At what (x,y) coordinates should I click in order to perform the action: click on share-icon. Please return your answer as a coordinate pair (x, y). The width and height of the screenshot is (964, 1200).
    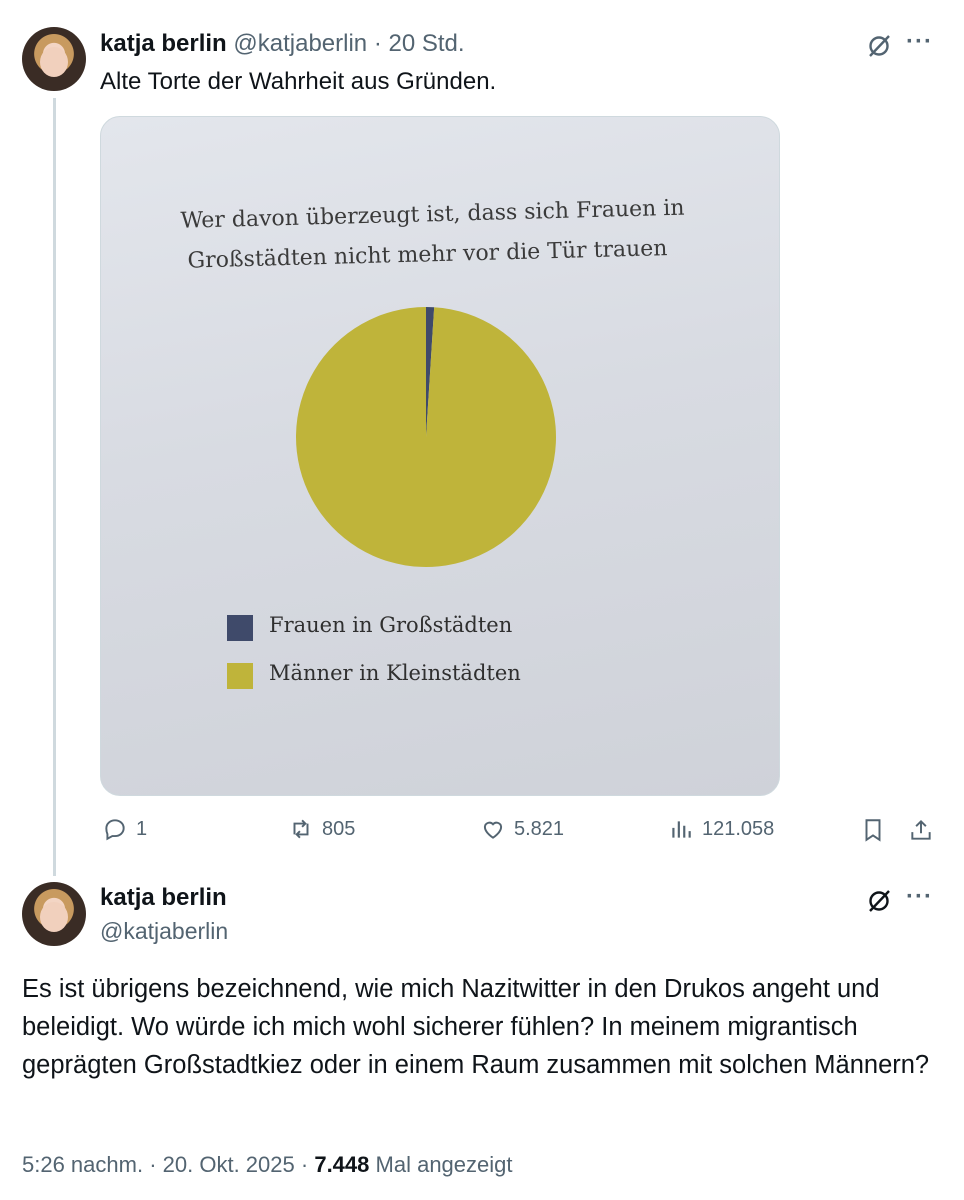
    Looking at the image, I should click on (921, 830).